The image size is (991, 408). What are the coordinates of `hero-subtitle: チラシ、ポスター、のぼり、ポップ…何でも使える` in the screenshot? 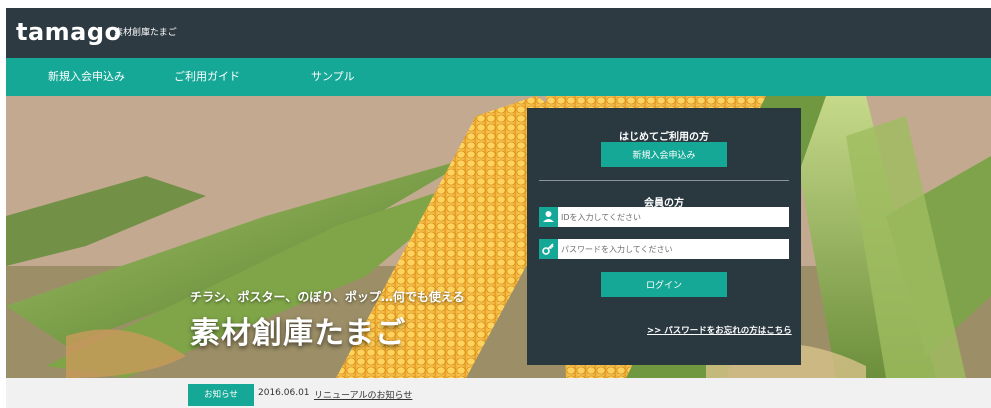 It's located at (327, 297).